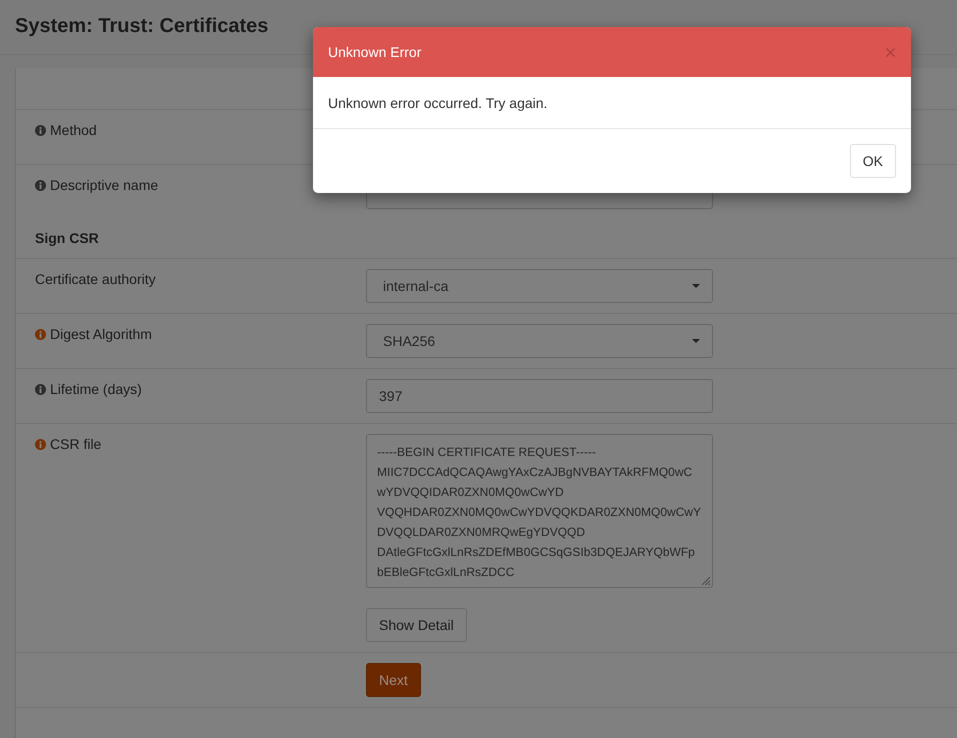  I want to click on select-field: SHA256, so click(539, 341).